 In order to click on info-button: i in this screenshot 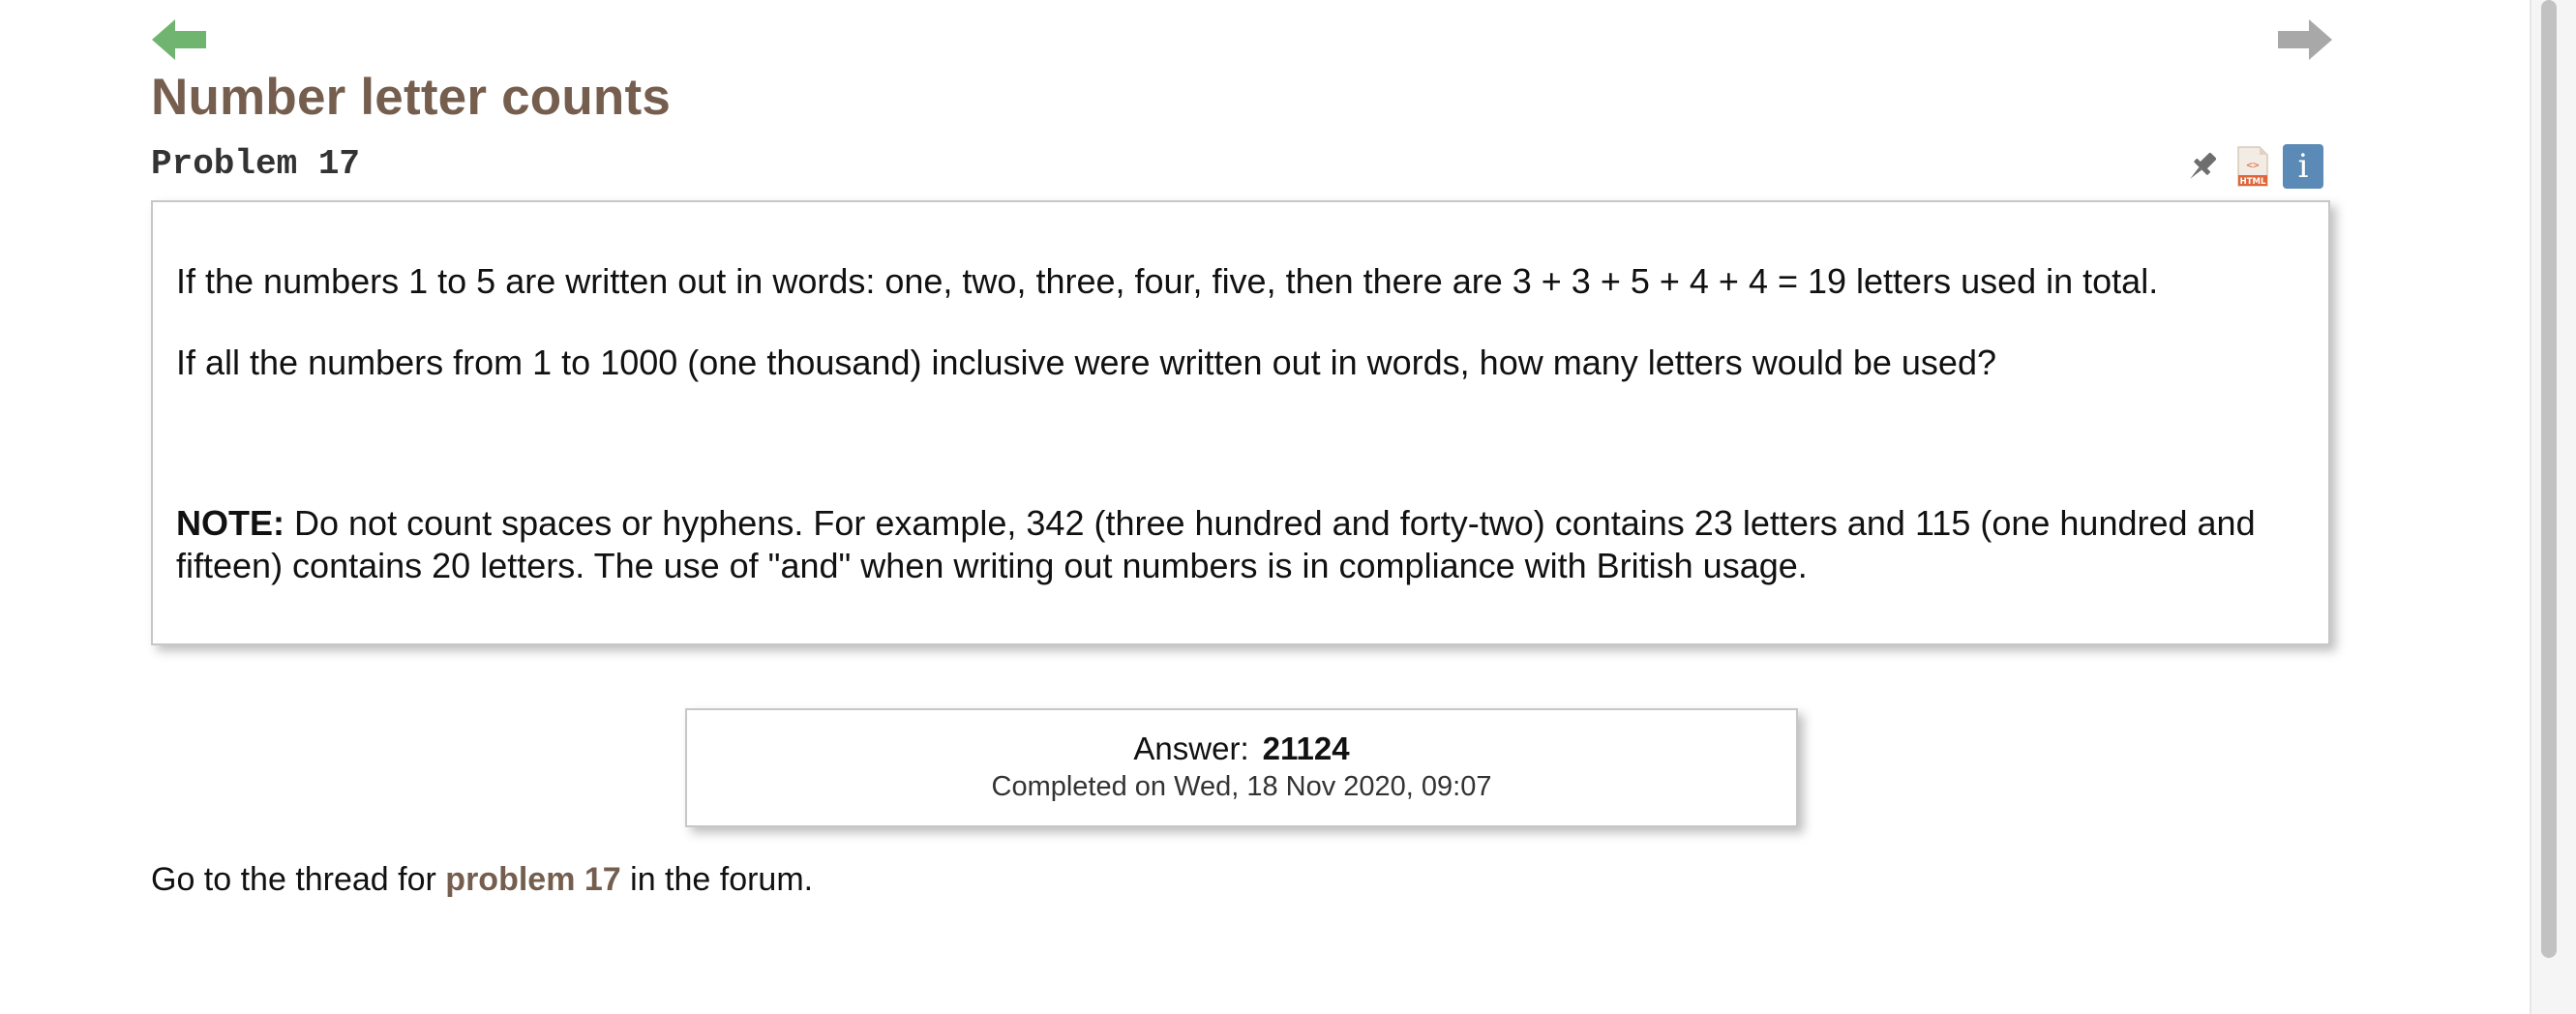, I will do `click(2303, 166)`.